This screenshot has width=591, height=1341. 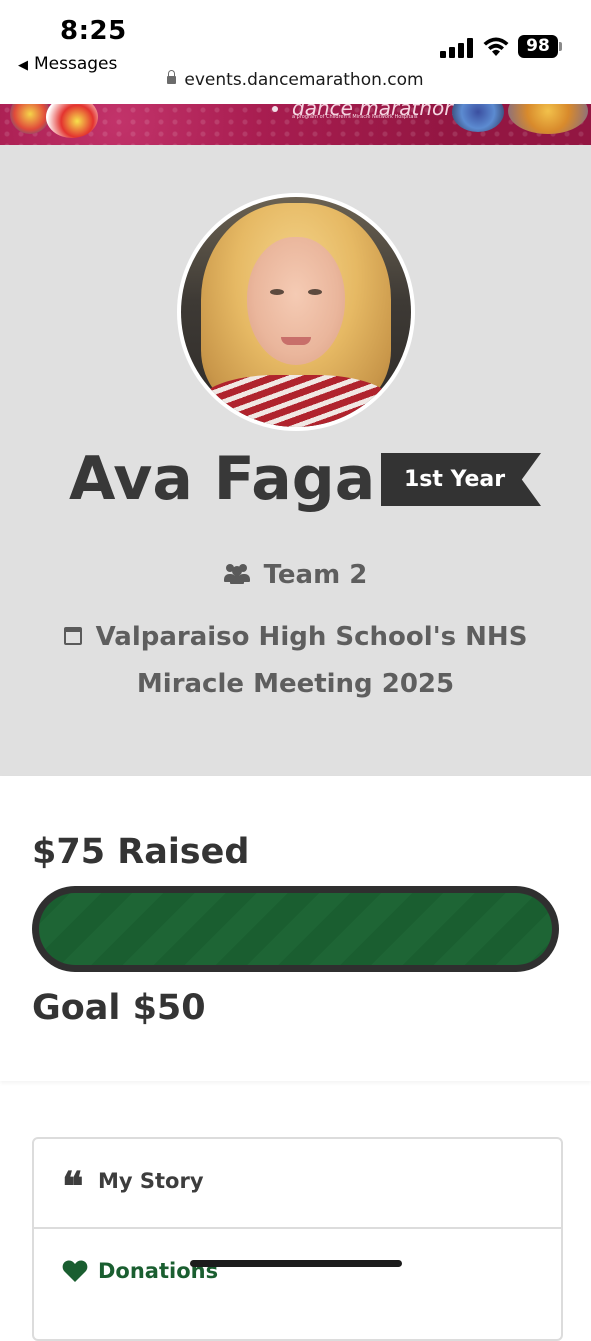 What do you see at coordinates (93, 31) in the screenshot?
I see `clock: 8:25` at bounding box center [93, 31].